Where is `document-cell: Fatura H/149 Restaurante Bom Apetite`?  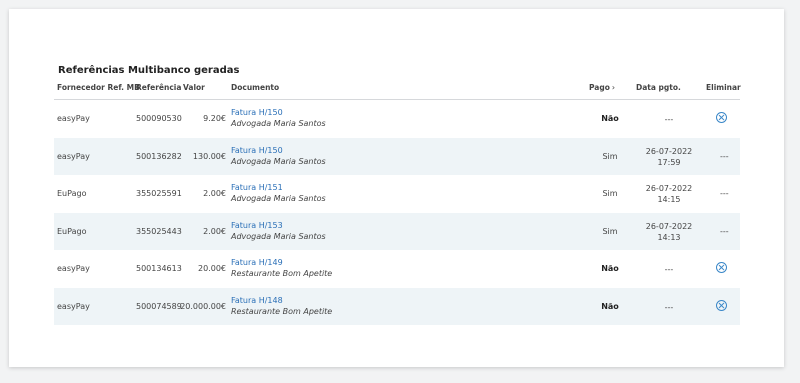
document-cell: Fatura H/149 Restaurante Bom Apetite is located at coordinates (281, 268).